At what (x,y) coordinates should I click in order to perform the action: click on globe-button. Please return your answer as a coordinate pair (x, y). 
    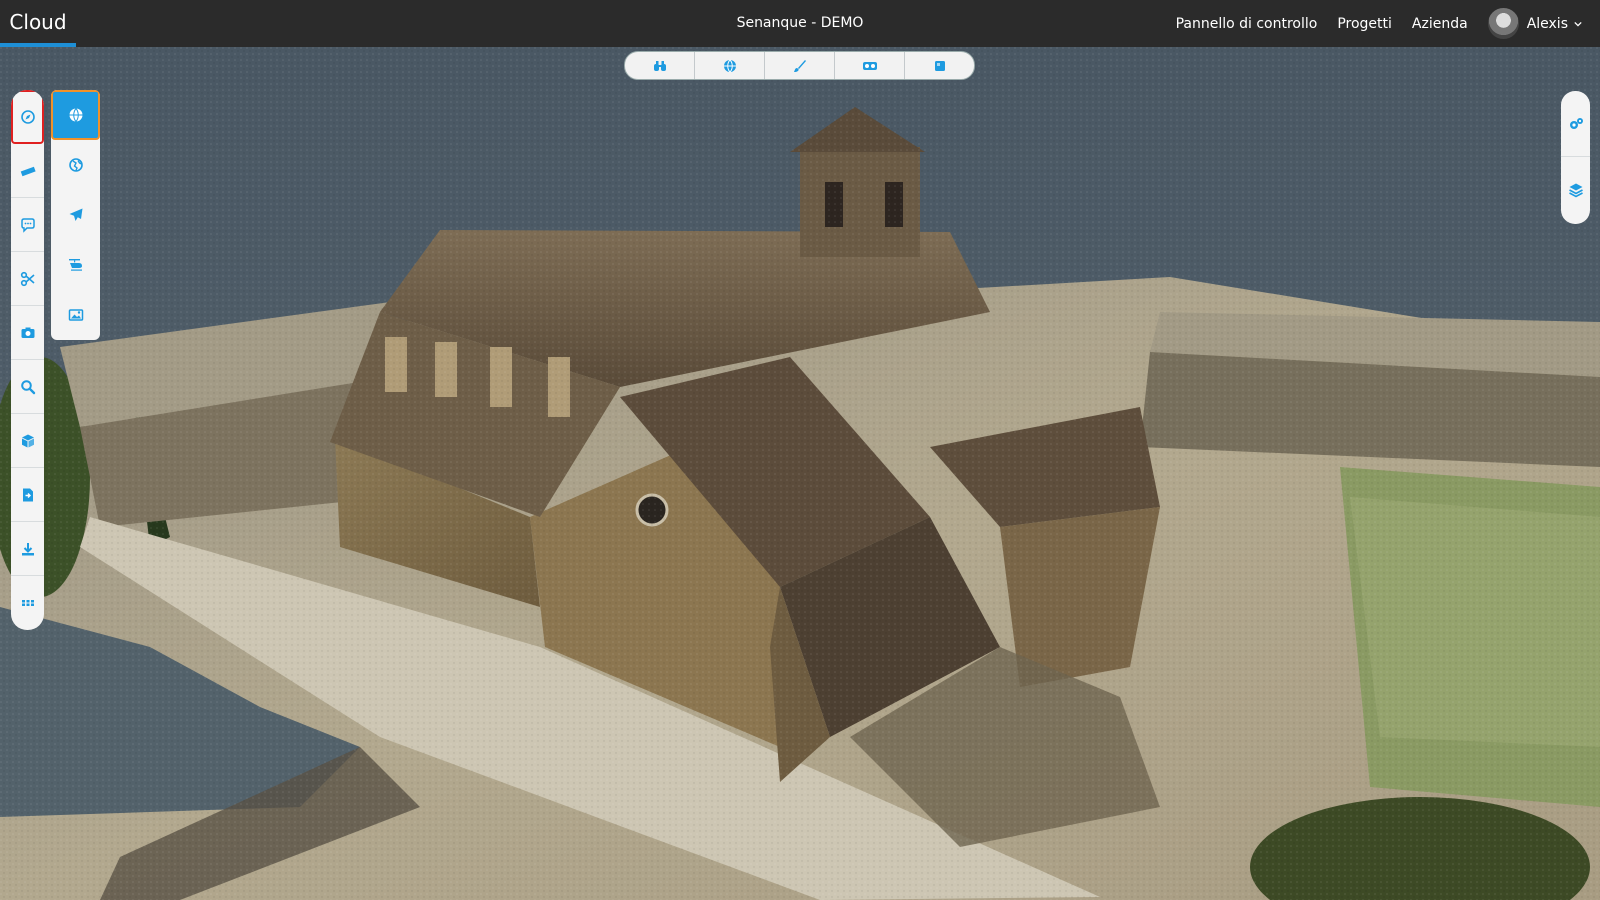
    Looking at the image, I should click on (730, 65).